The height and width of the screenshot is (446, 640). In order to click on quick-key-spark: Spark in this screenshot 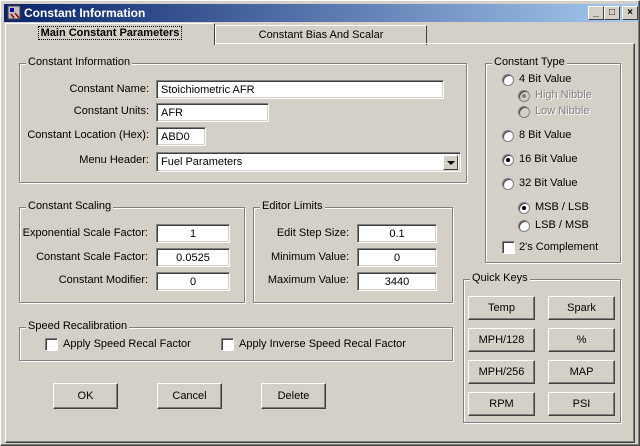, I will do `click(581, 308)`.